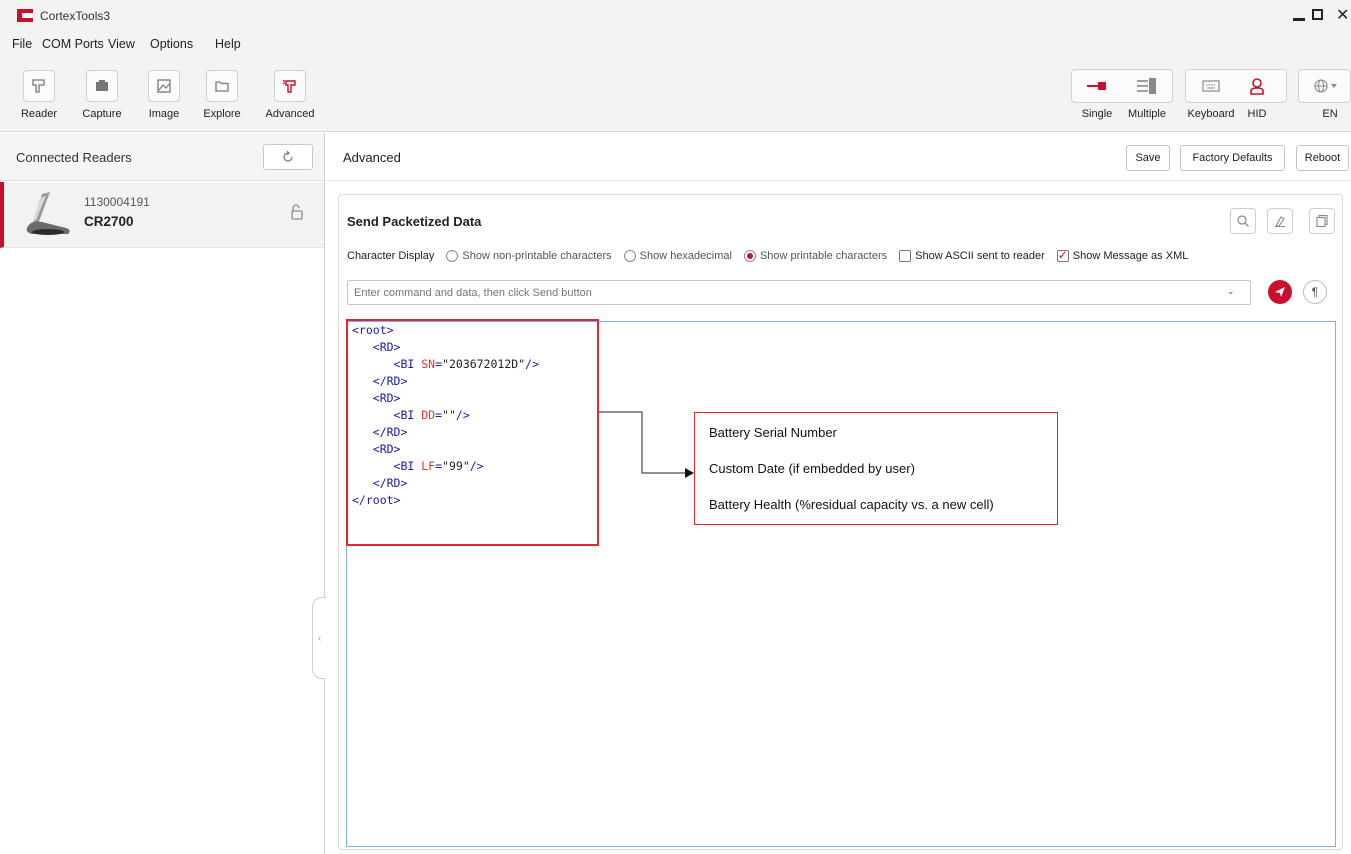  What do you see at coordinates (1211, 114) in the screenshot?
I see `tool-keyboard-label: Keyboard` at bounding box center [1211, 114].